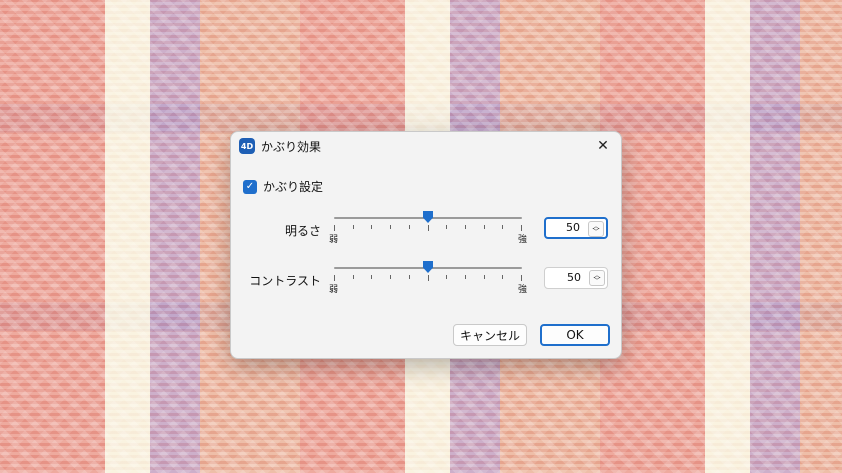 The image size is (842, 473). Describe the element at coordinates (250, 186) in the screenshot. I see `fog-setting-checkbox: ✓` at that location.